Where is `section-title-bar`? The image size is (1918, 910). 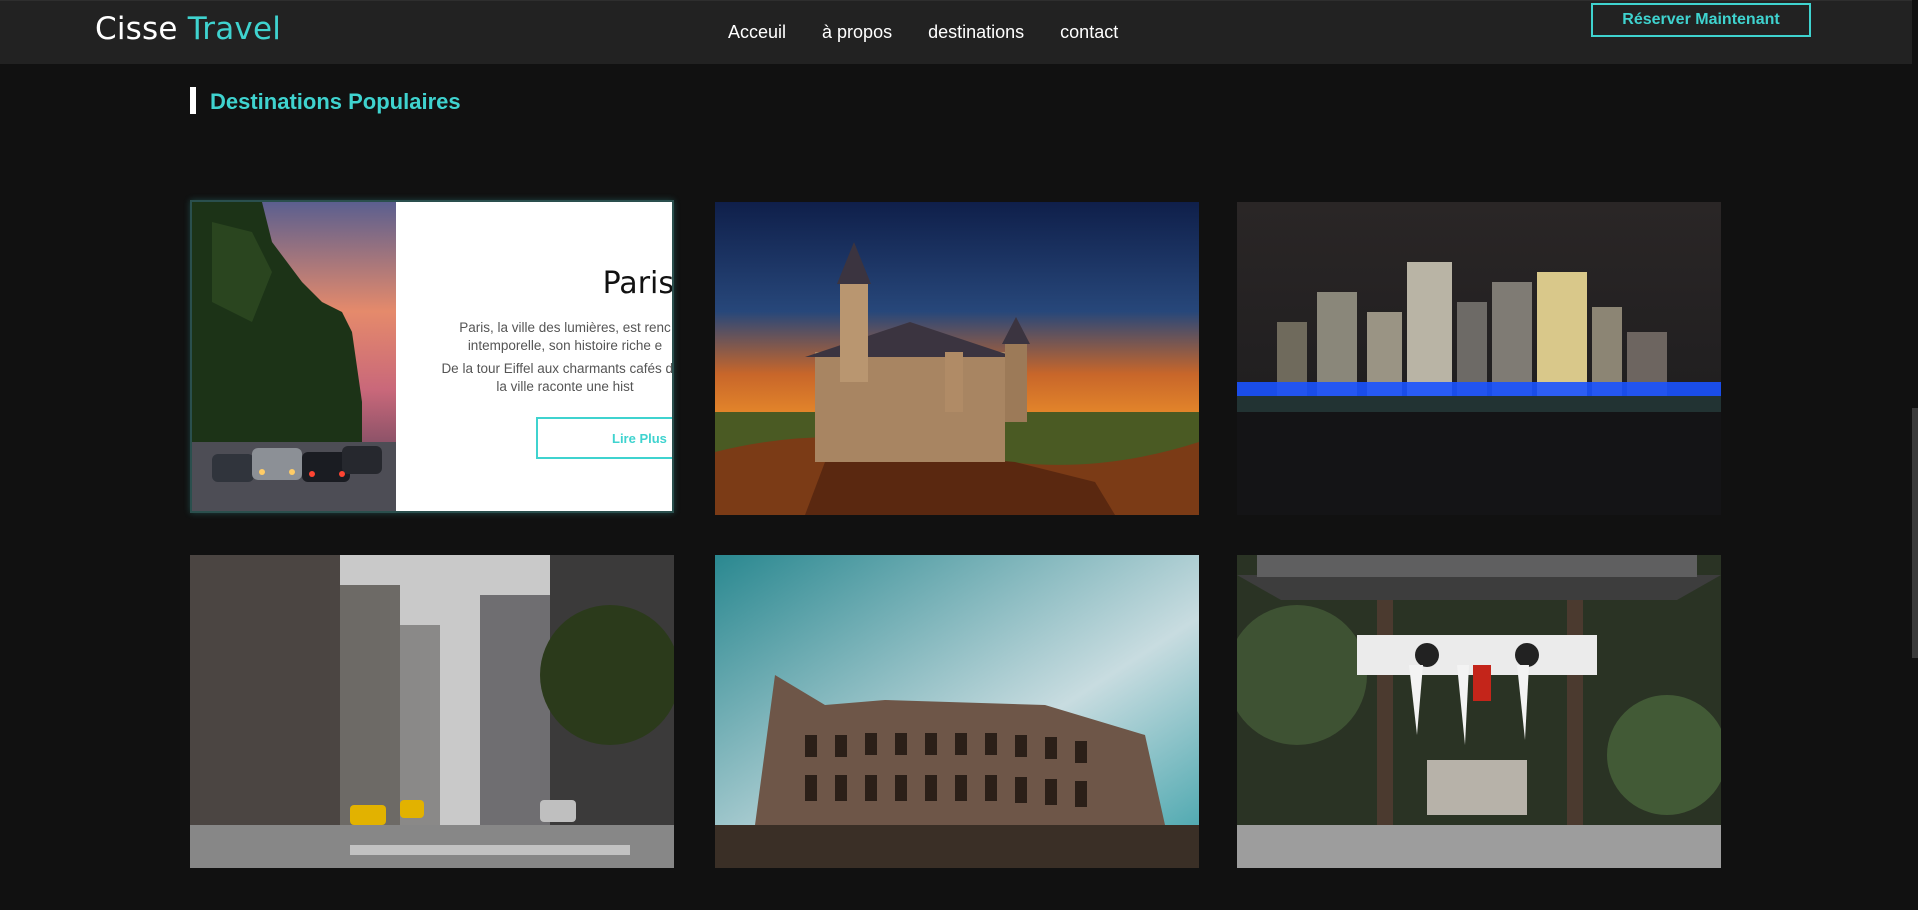 section-title-bar is located at coordinates (193, 100).